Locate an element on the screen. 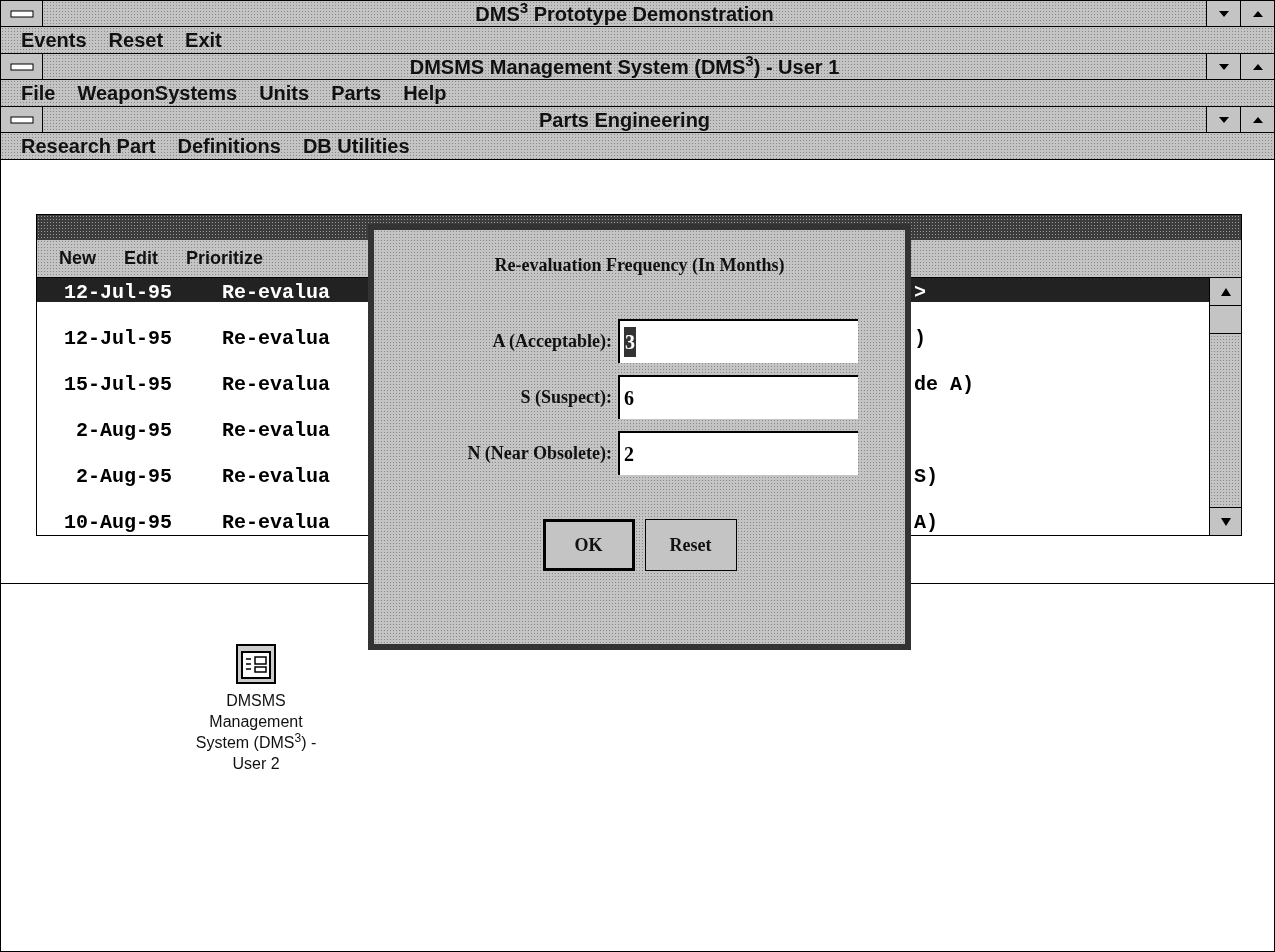 This screenshot has height=952, width=1275. field-label: N (Near Obsolete): is located at coordinates (539, 453).